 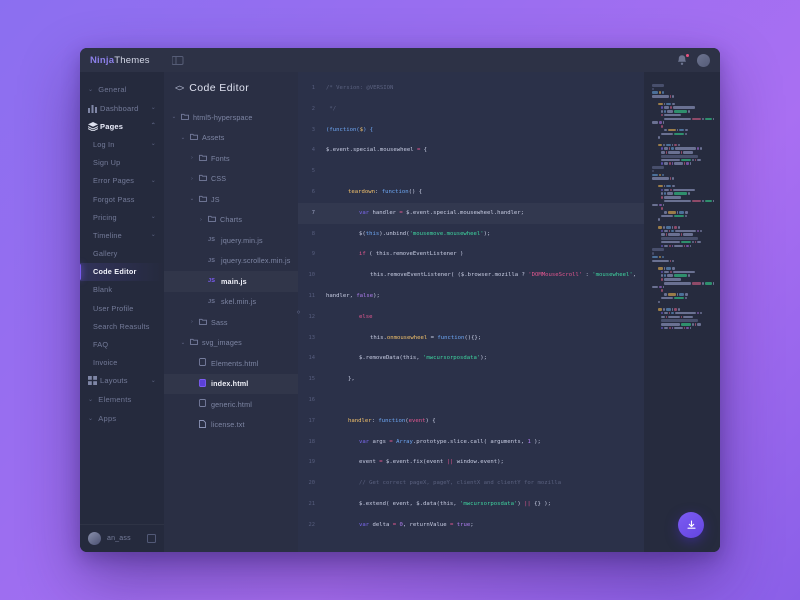 I want to click on sidebar-item-user-profile: User Profile, so click(x=122, y=308).